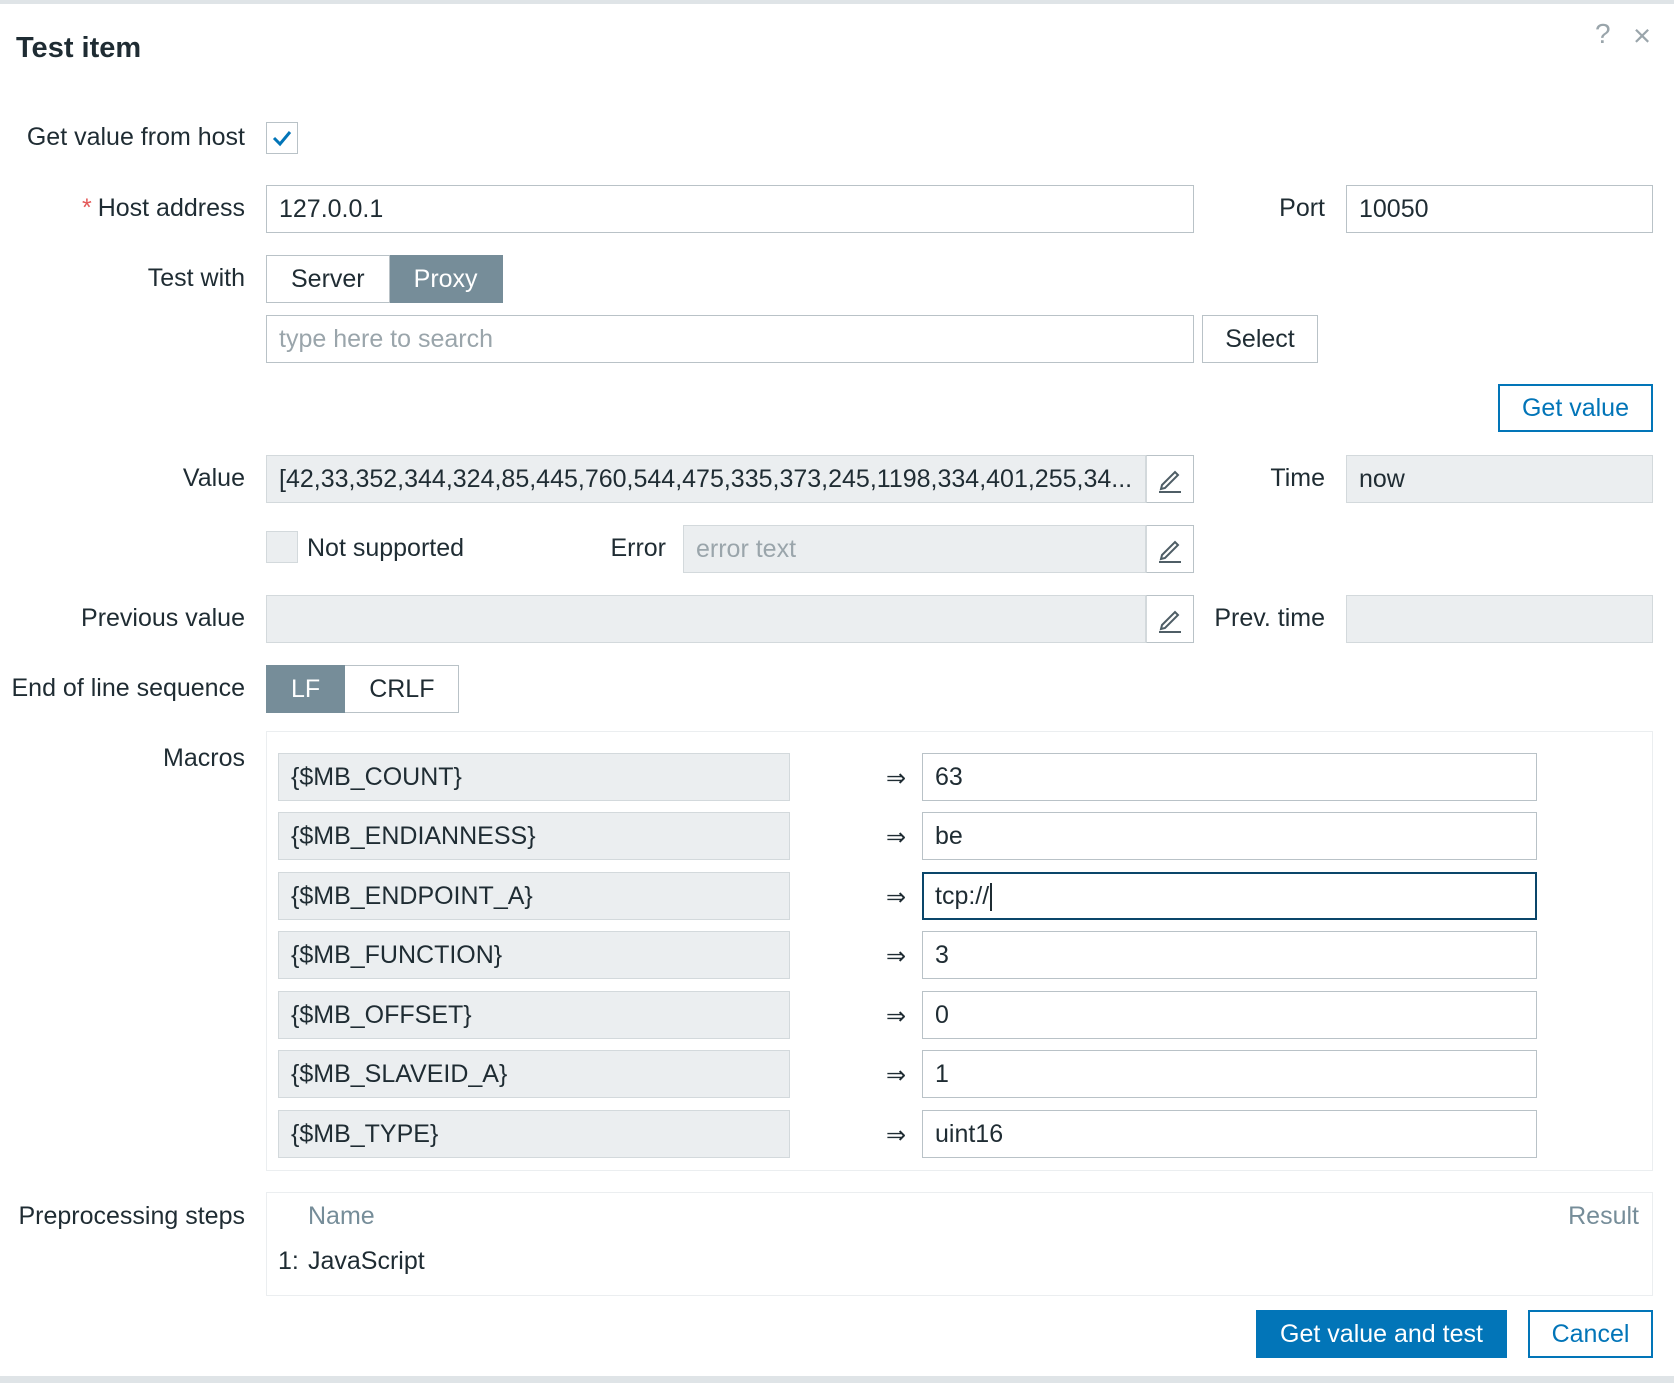 The width and height of the screenshot is (1674, 1383). What do you see at coordinates (1229, 896) in the screenshot?
I see `macro-value-input-focused: tcp://` at bounding box center [1229, 896].